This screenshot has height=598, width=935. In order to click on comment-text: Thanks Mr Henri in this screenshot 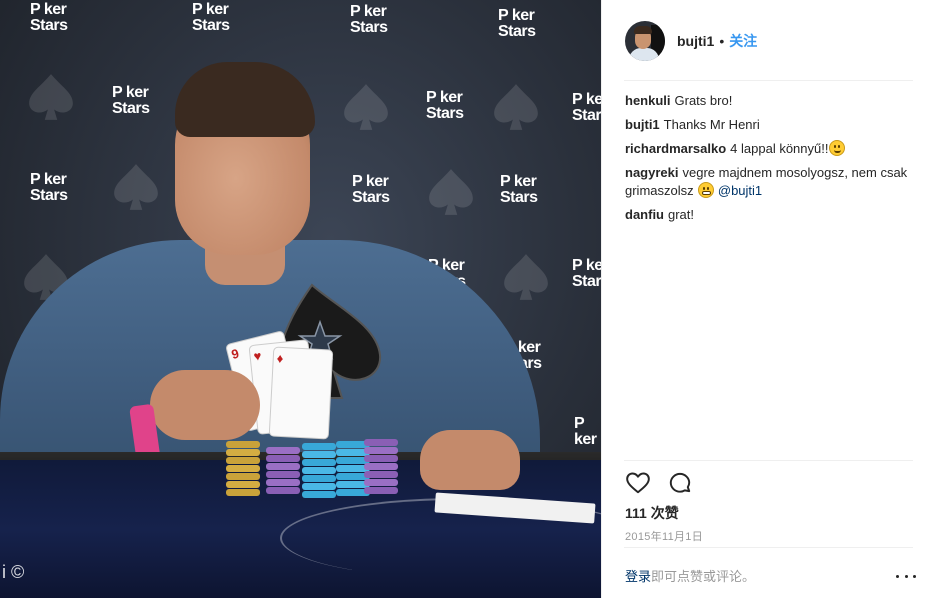, I will do `click(711, 124)`.